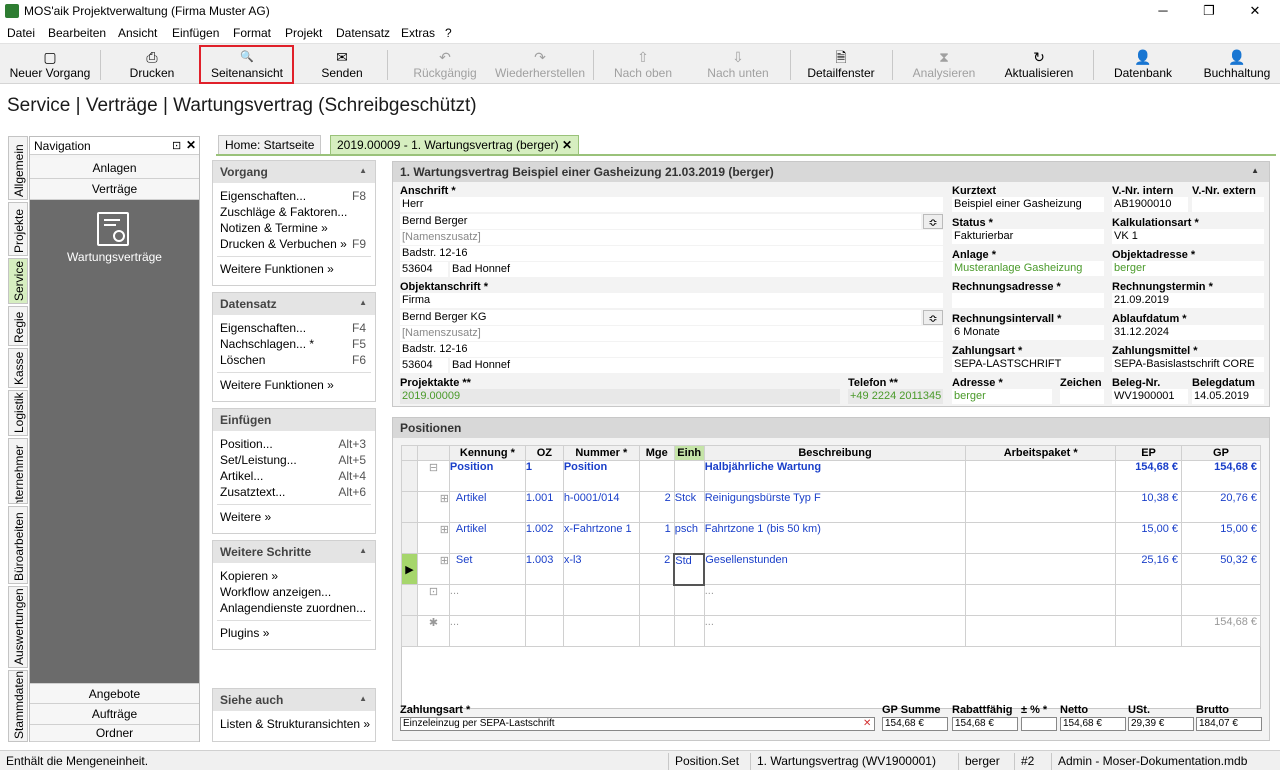 Image resolution: width=1280 pixels, height=770 pixels. Describe the element at coordinates (294, 228) in the screenshot. I see `fn-notizen: Notizen & Termine »` at that location.